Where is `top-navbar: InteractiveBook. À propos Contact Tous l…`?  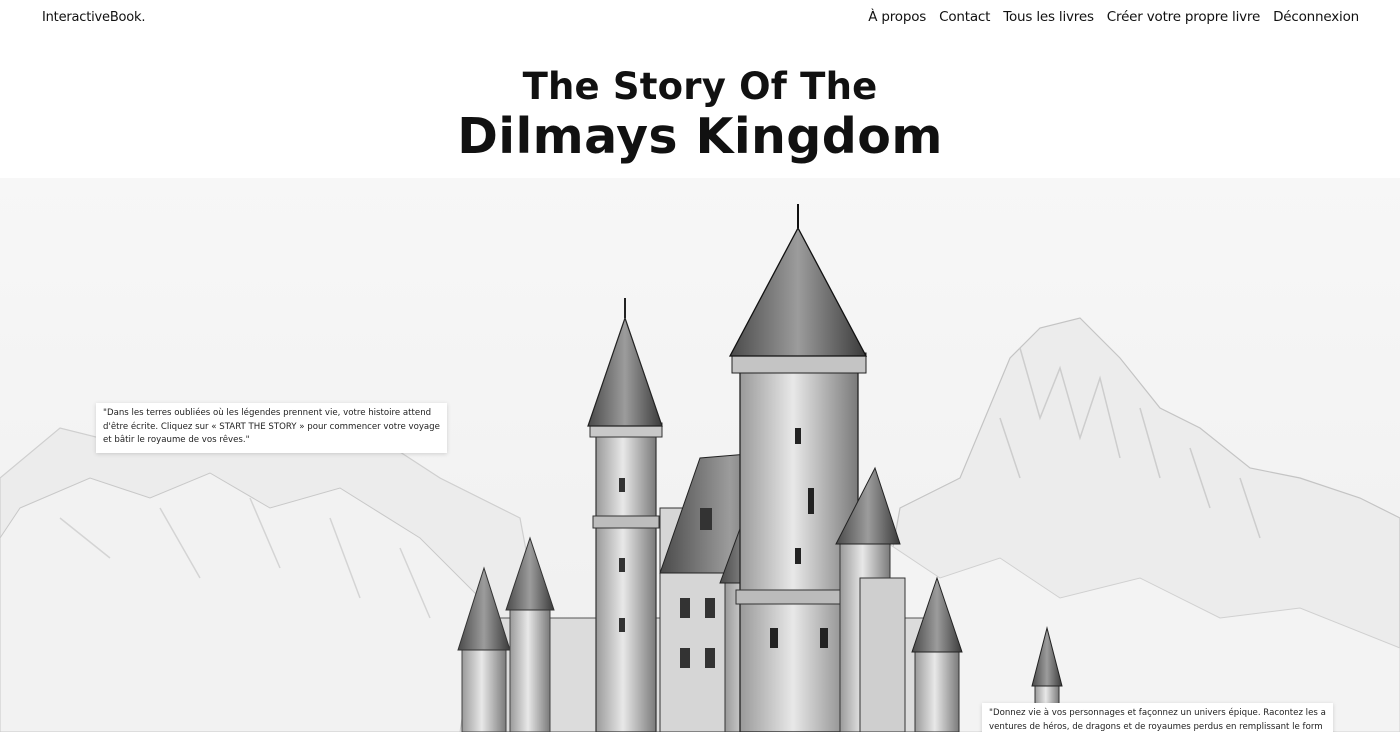 top-navbar: InteractiveBook. À propos Contact Tous l… is located at coordinates (700, 18).